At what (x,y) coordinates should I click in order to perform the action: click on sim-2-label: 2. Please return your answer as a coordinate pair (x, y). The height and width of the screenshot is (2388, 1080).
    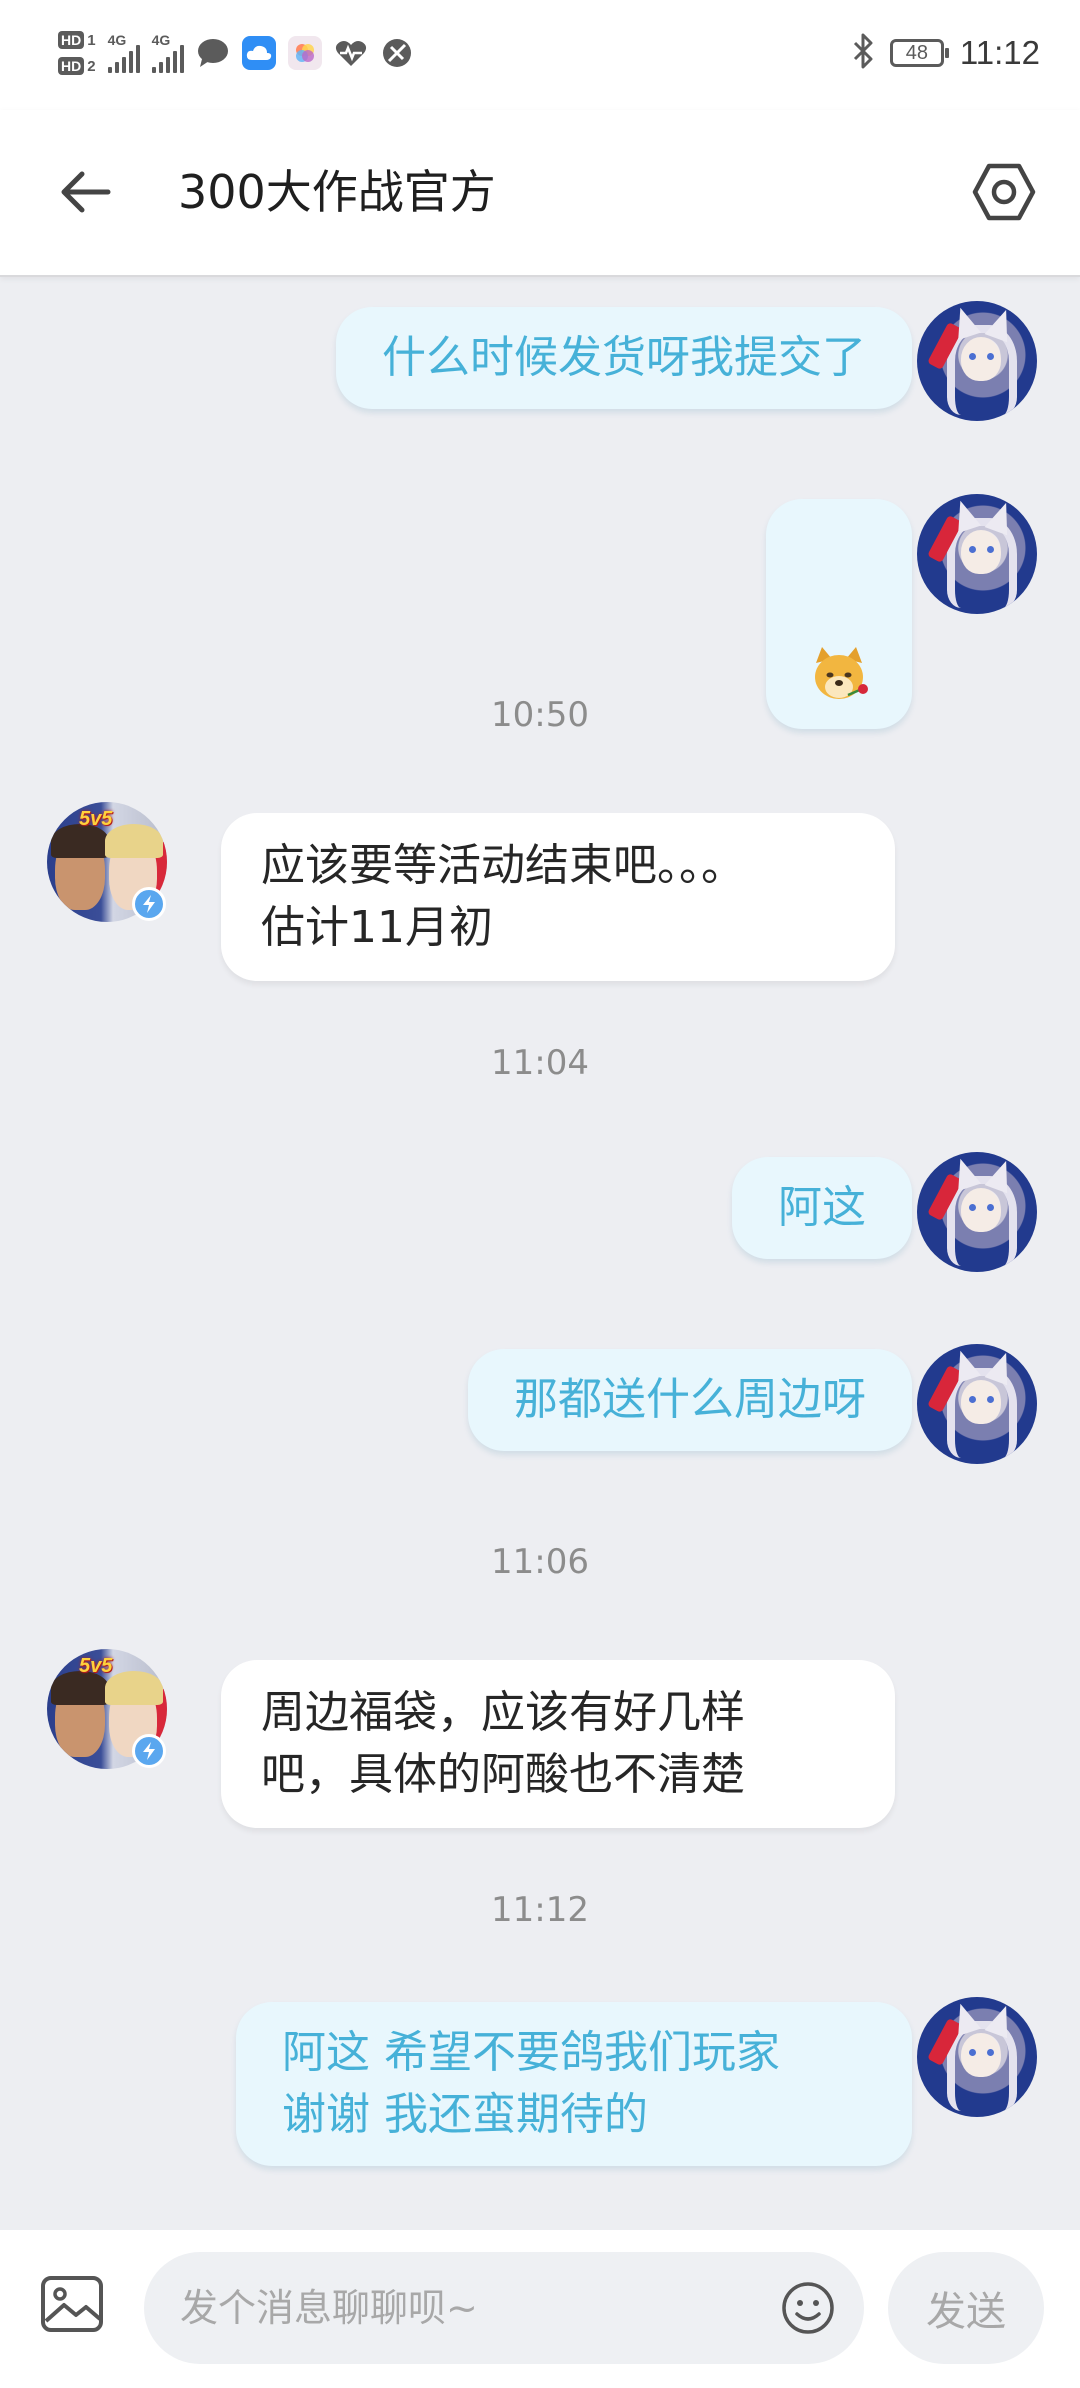
    Looking at the image, I should click on (91, 66).